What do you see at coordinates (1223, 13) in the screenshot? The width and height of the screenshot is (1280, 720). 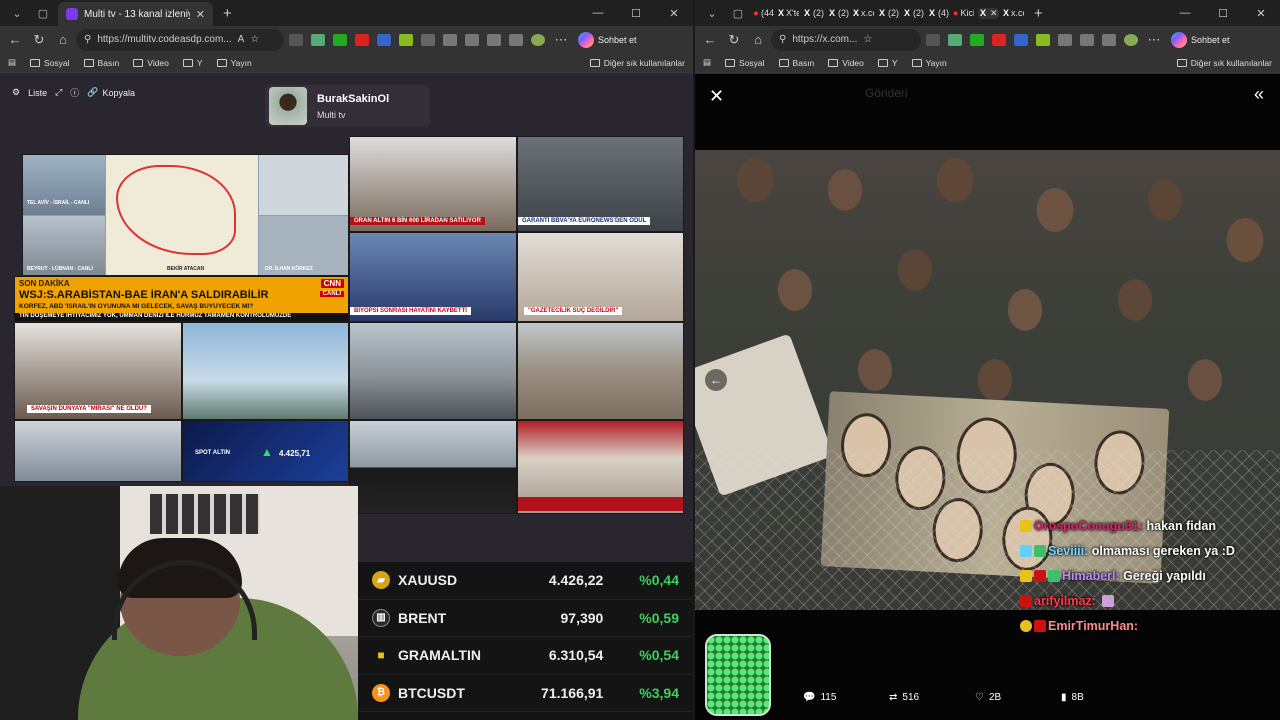 I see `maximize-icon: ☐` at bounding box center [1223, 13].